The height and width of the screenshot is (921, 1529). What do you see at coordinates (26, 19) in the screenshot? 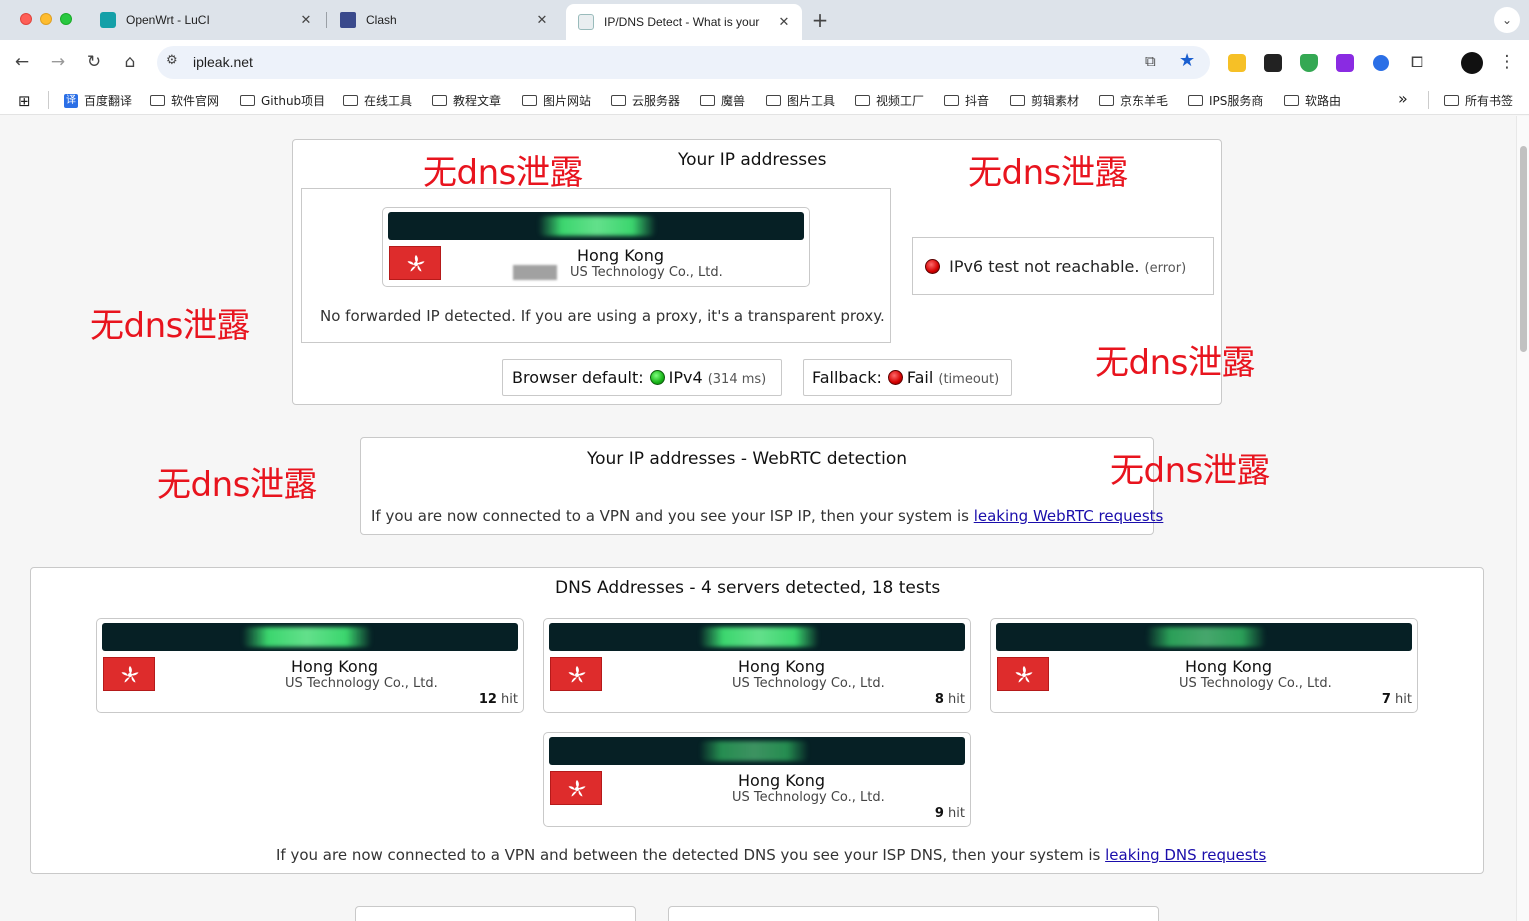
I see `close-window-button` at bounding box center [26, 19].